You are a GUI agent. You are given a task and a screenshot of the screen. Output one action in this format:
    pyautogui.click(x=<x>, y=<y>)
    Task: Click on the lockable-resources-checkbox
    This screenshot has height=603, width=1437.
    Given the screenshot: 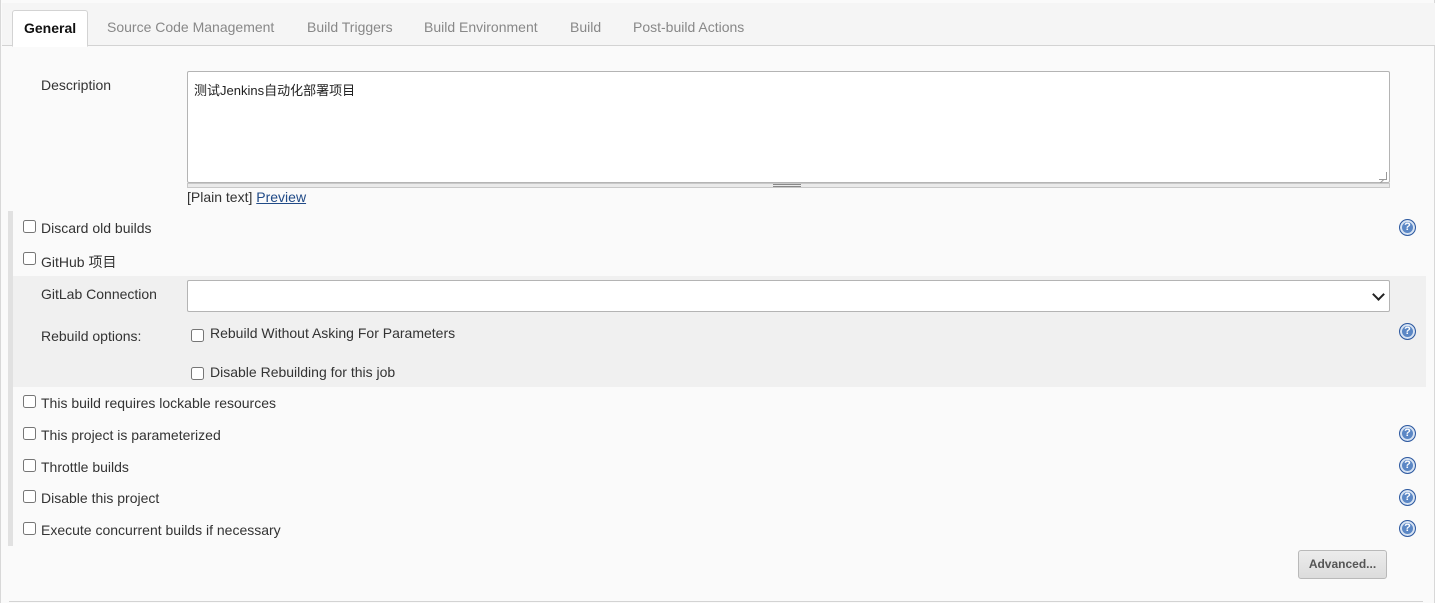 What is the action you would take?
    pyautogui.click(x=29, y=401)
    